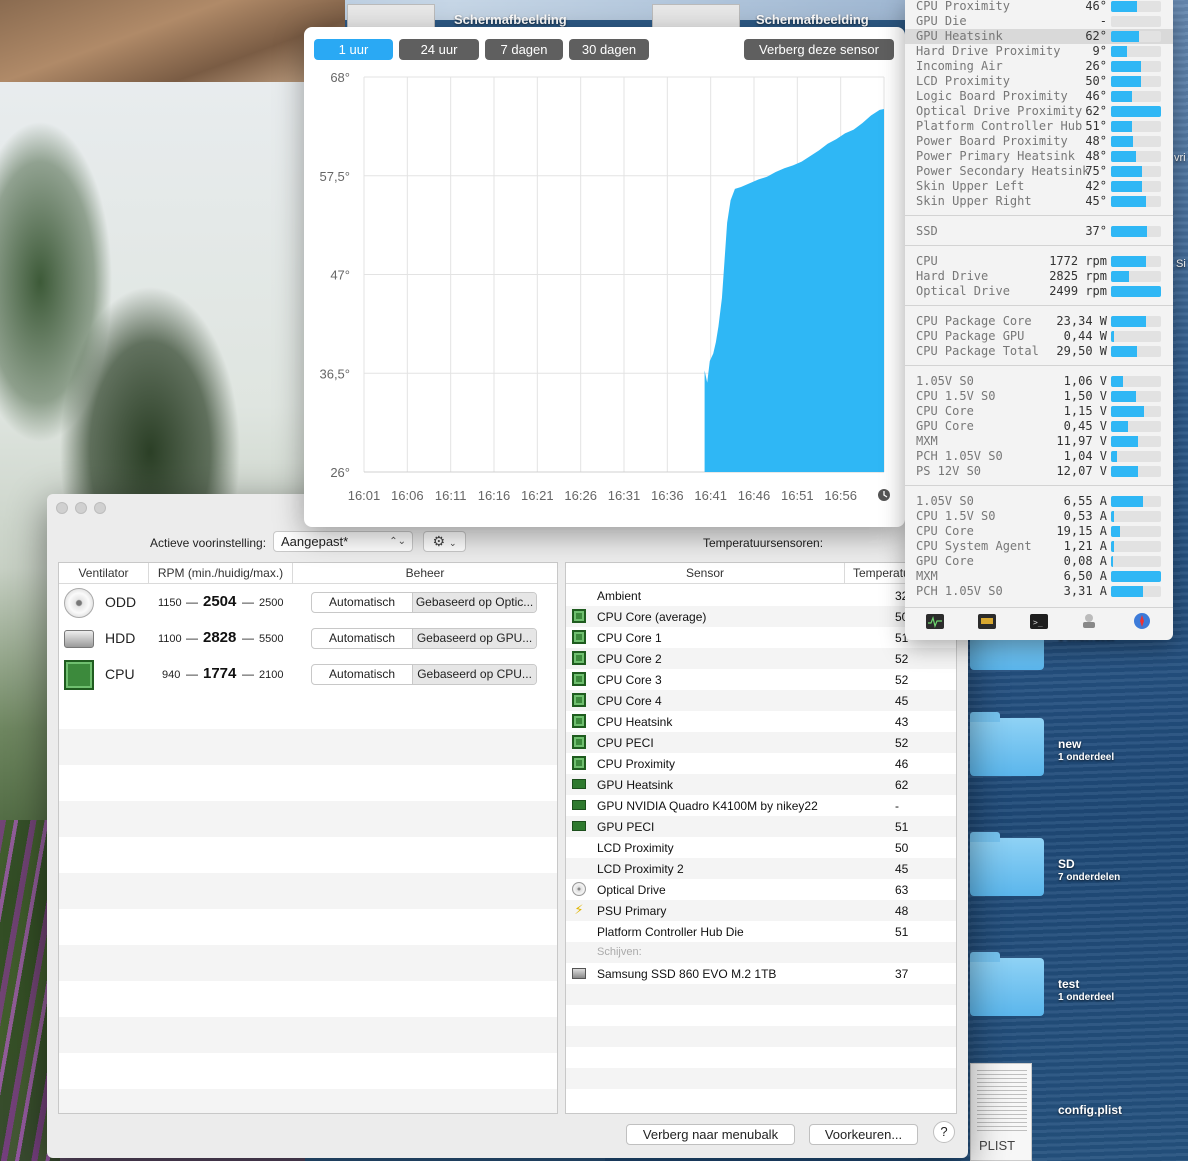  What do you see at coordinates (761, 889) in the screenshot?
I see `sensor-row: Optical Drive 63` at bounding box center [761, 889].